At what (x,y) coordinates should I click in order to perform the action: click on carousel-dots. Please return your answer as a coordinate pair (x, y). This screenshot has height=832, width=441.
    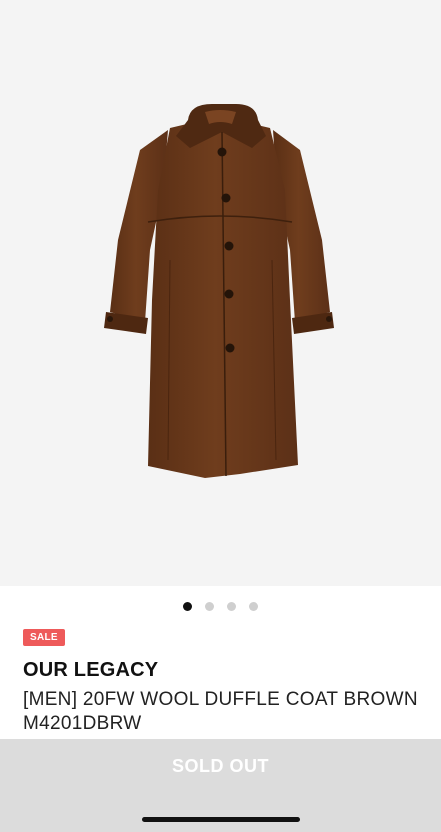
    Looking at the image, I should click on (220, 606).